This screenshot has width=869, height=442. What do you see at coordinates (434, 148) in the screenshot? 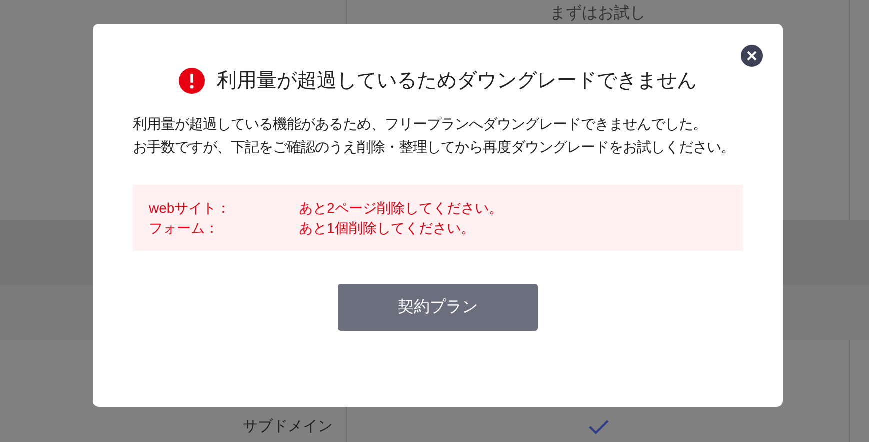
I see `message-text: お手数ですが、下記をご確認のうえ削除・整理してから再度ダウングレードをお試しください。` at bounding box center [434, 148].